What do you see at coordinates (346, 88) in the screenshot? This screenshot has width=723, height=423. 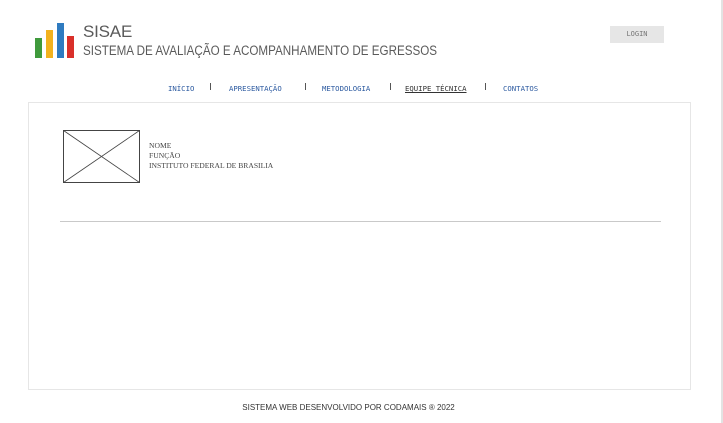 I see `nav-link-metodologia: METODOLOGIA` at bounding box center [346, 88].